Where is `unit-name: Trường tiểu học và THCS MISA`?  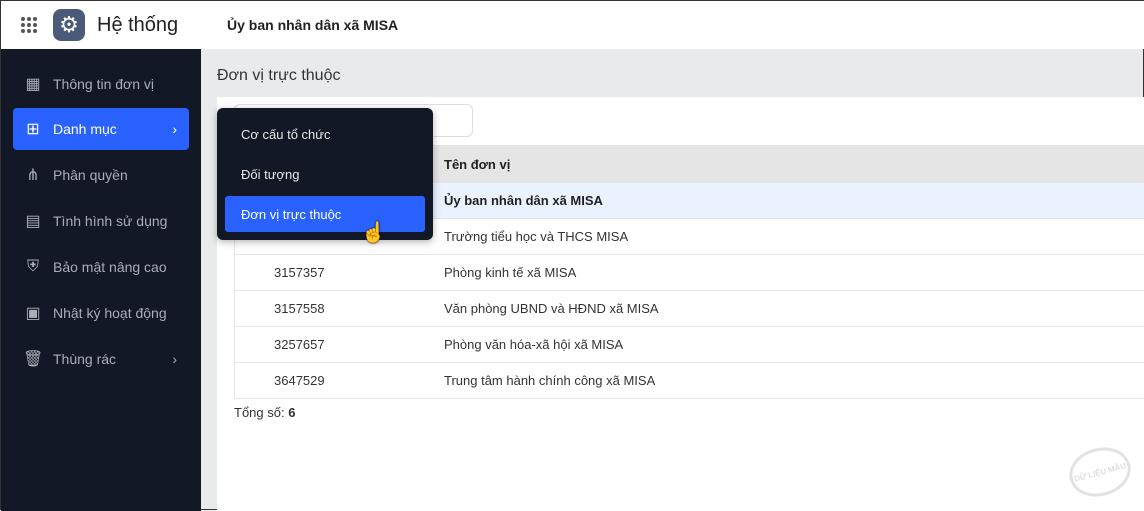 unit-name: Trường tiểu học và THCS MISA is located at coordinates (536, 236).